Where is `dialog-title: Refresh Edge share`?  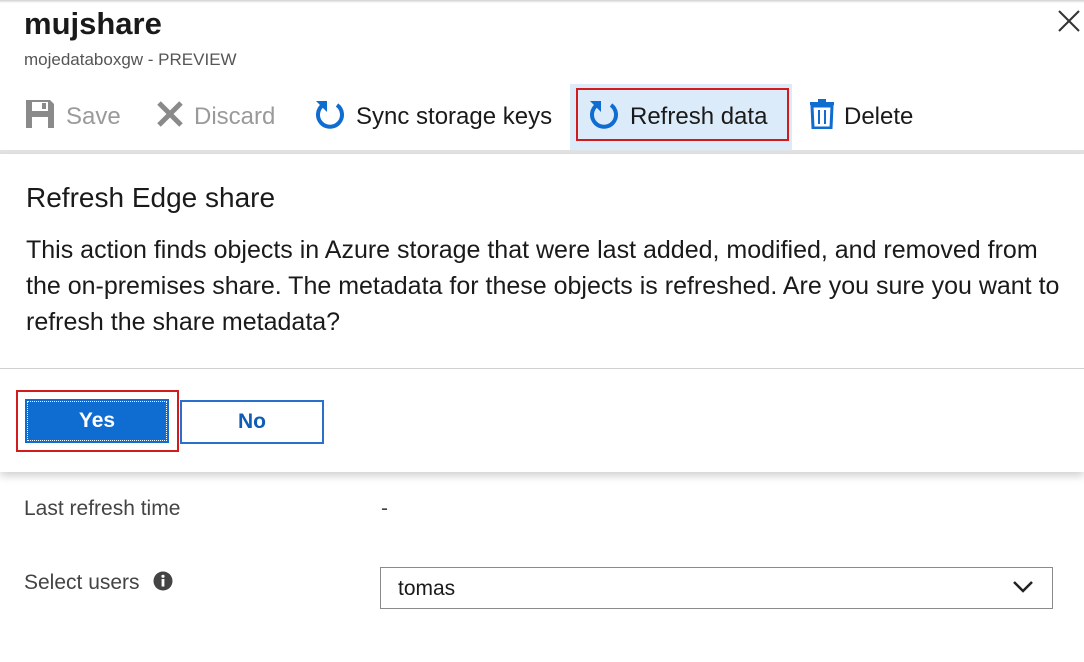
dialog-title: Refresh Edge share is located at coordinates (151, 197).